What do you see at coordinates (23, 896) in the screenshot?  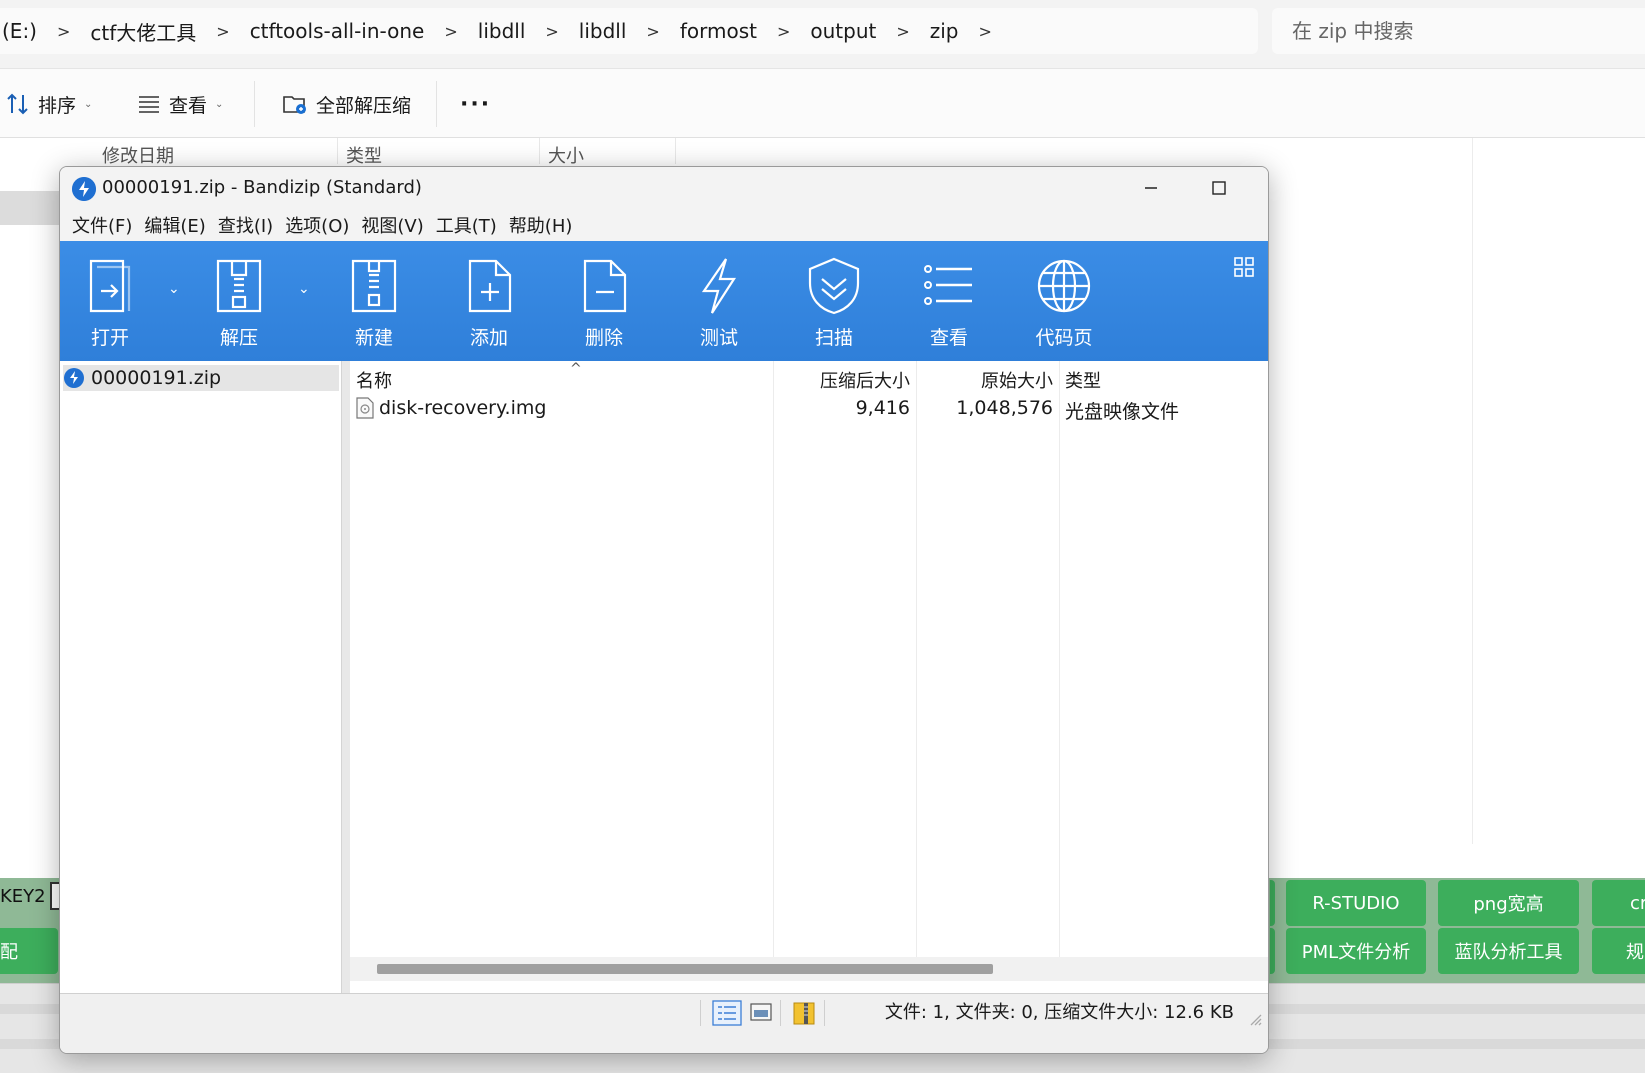 I see `key2-label: KEY2` at bounding box center [23, 896].